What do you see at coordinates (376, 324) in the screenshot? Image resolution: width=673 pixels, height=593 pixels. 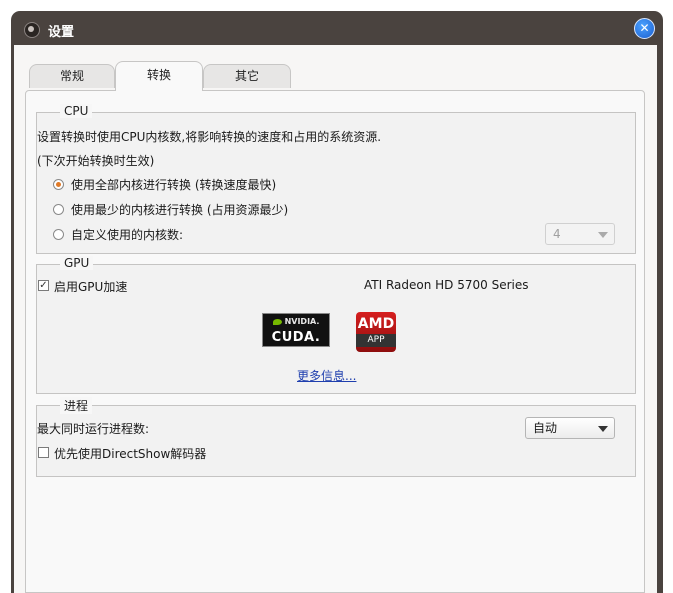 I see `amd-brand-text: AMD` at bounding box center [376, 324].